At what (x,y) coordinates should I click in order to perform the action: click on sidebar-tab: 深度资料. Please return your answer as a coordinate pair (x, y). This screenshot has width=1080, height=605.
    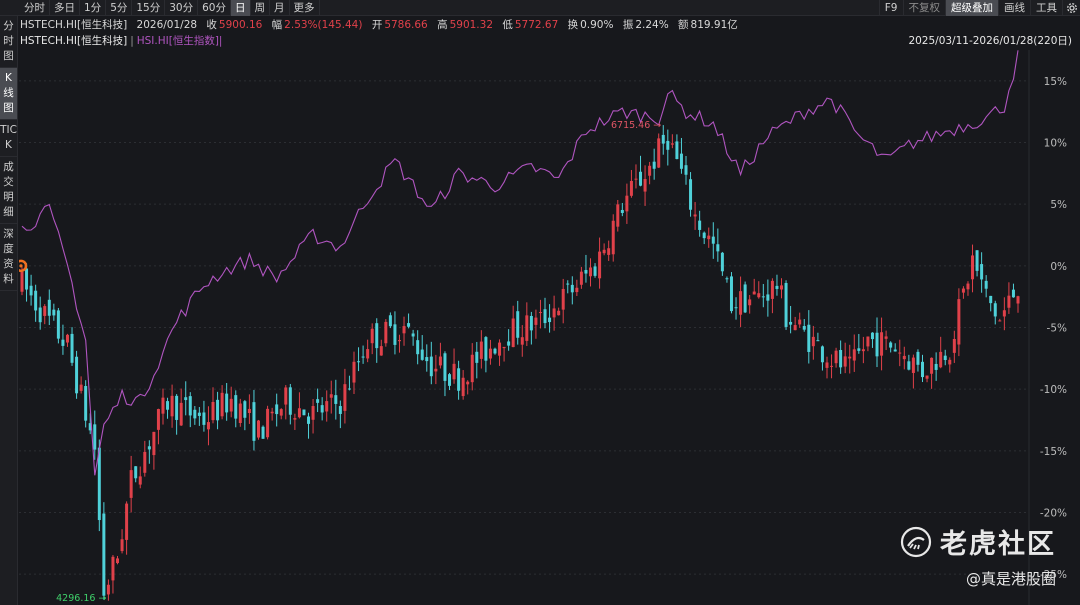
    Looking at the image, I should click on (8, 257).